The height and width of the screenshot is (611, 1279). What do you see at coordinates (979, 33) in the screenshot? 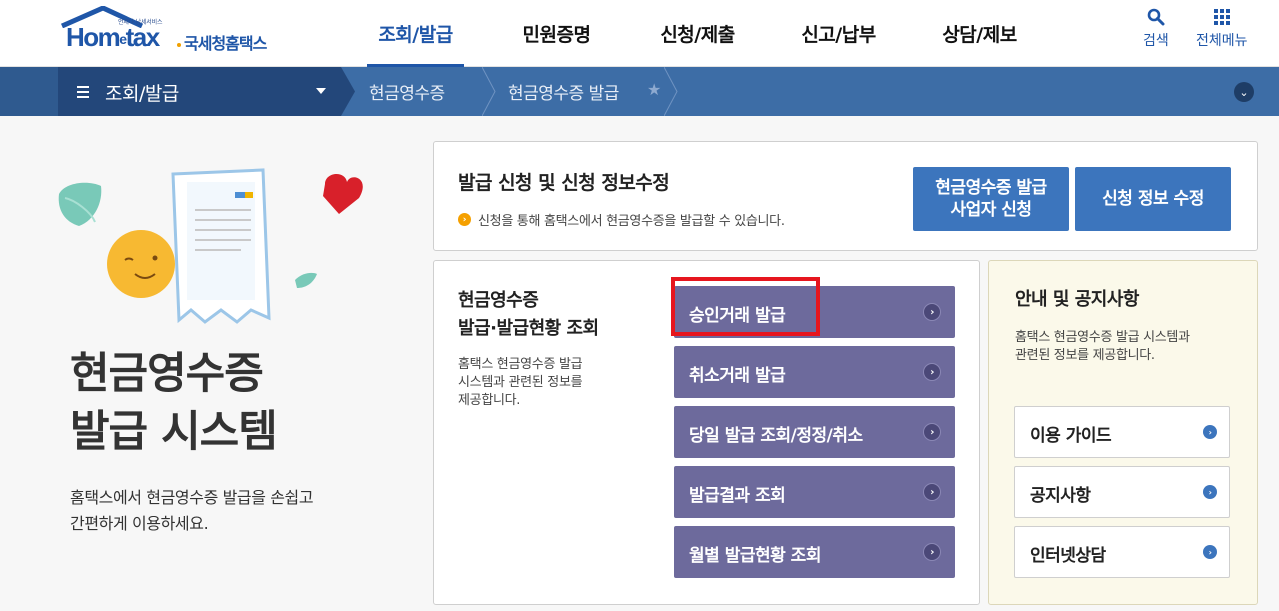
I see `nav-consult-report: 상담/제보` at bounding box center [979, 33].